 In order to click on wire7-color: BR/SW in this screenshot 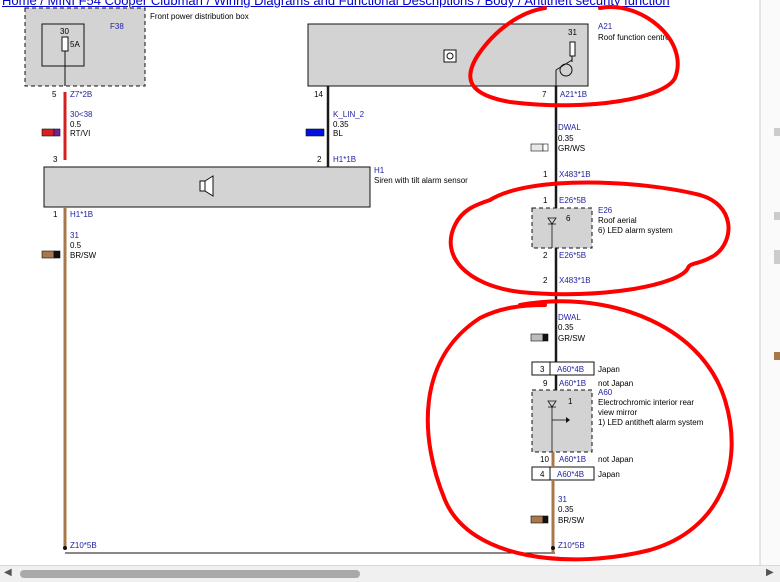, I will do `click(571, 520)`.